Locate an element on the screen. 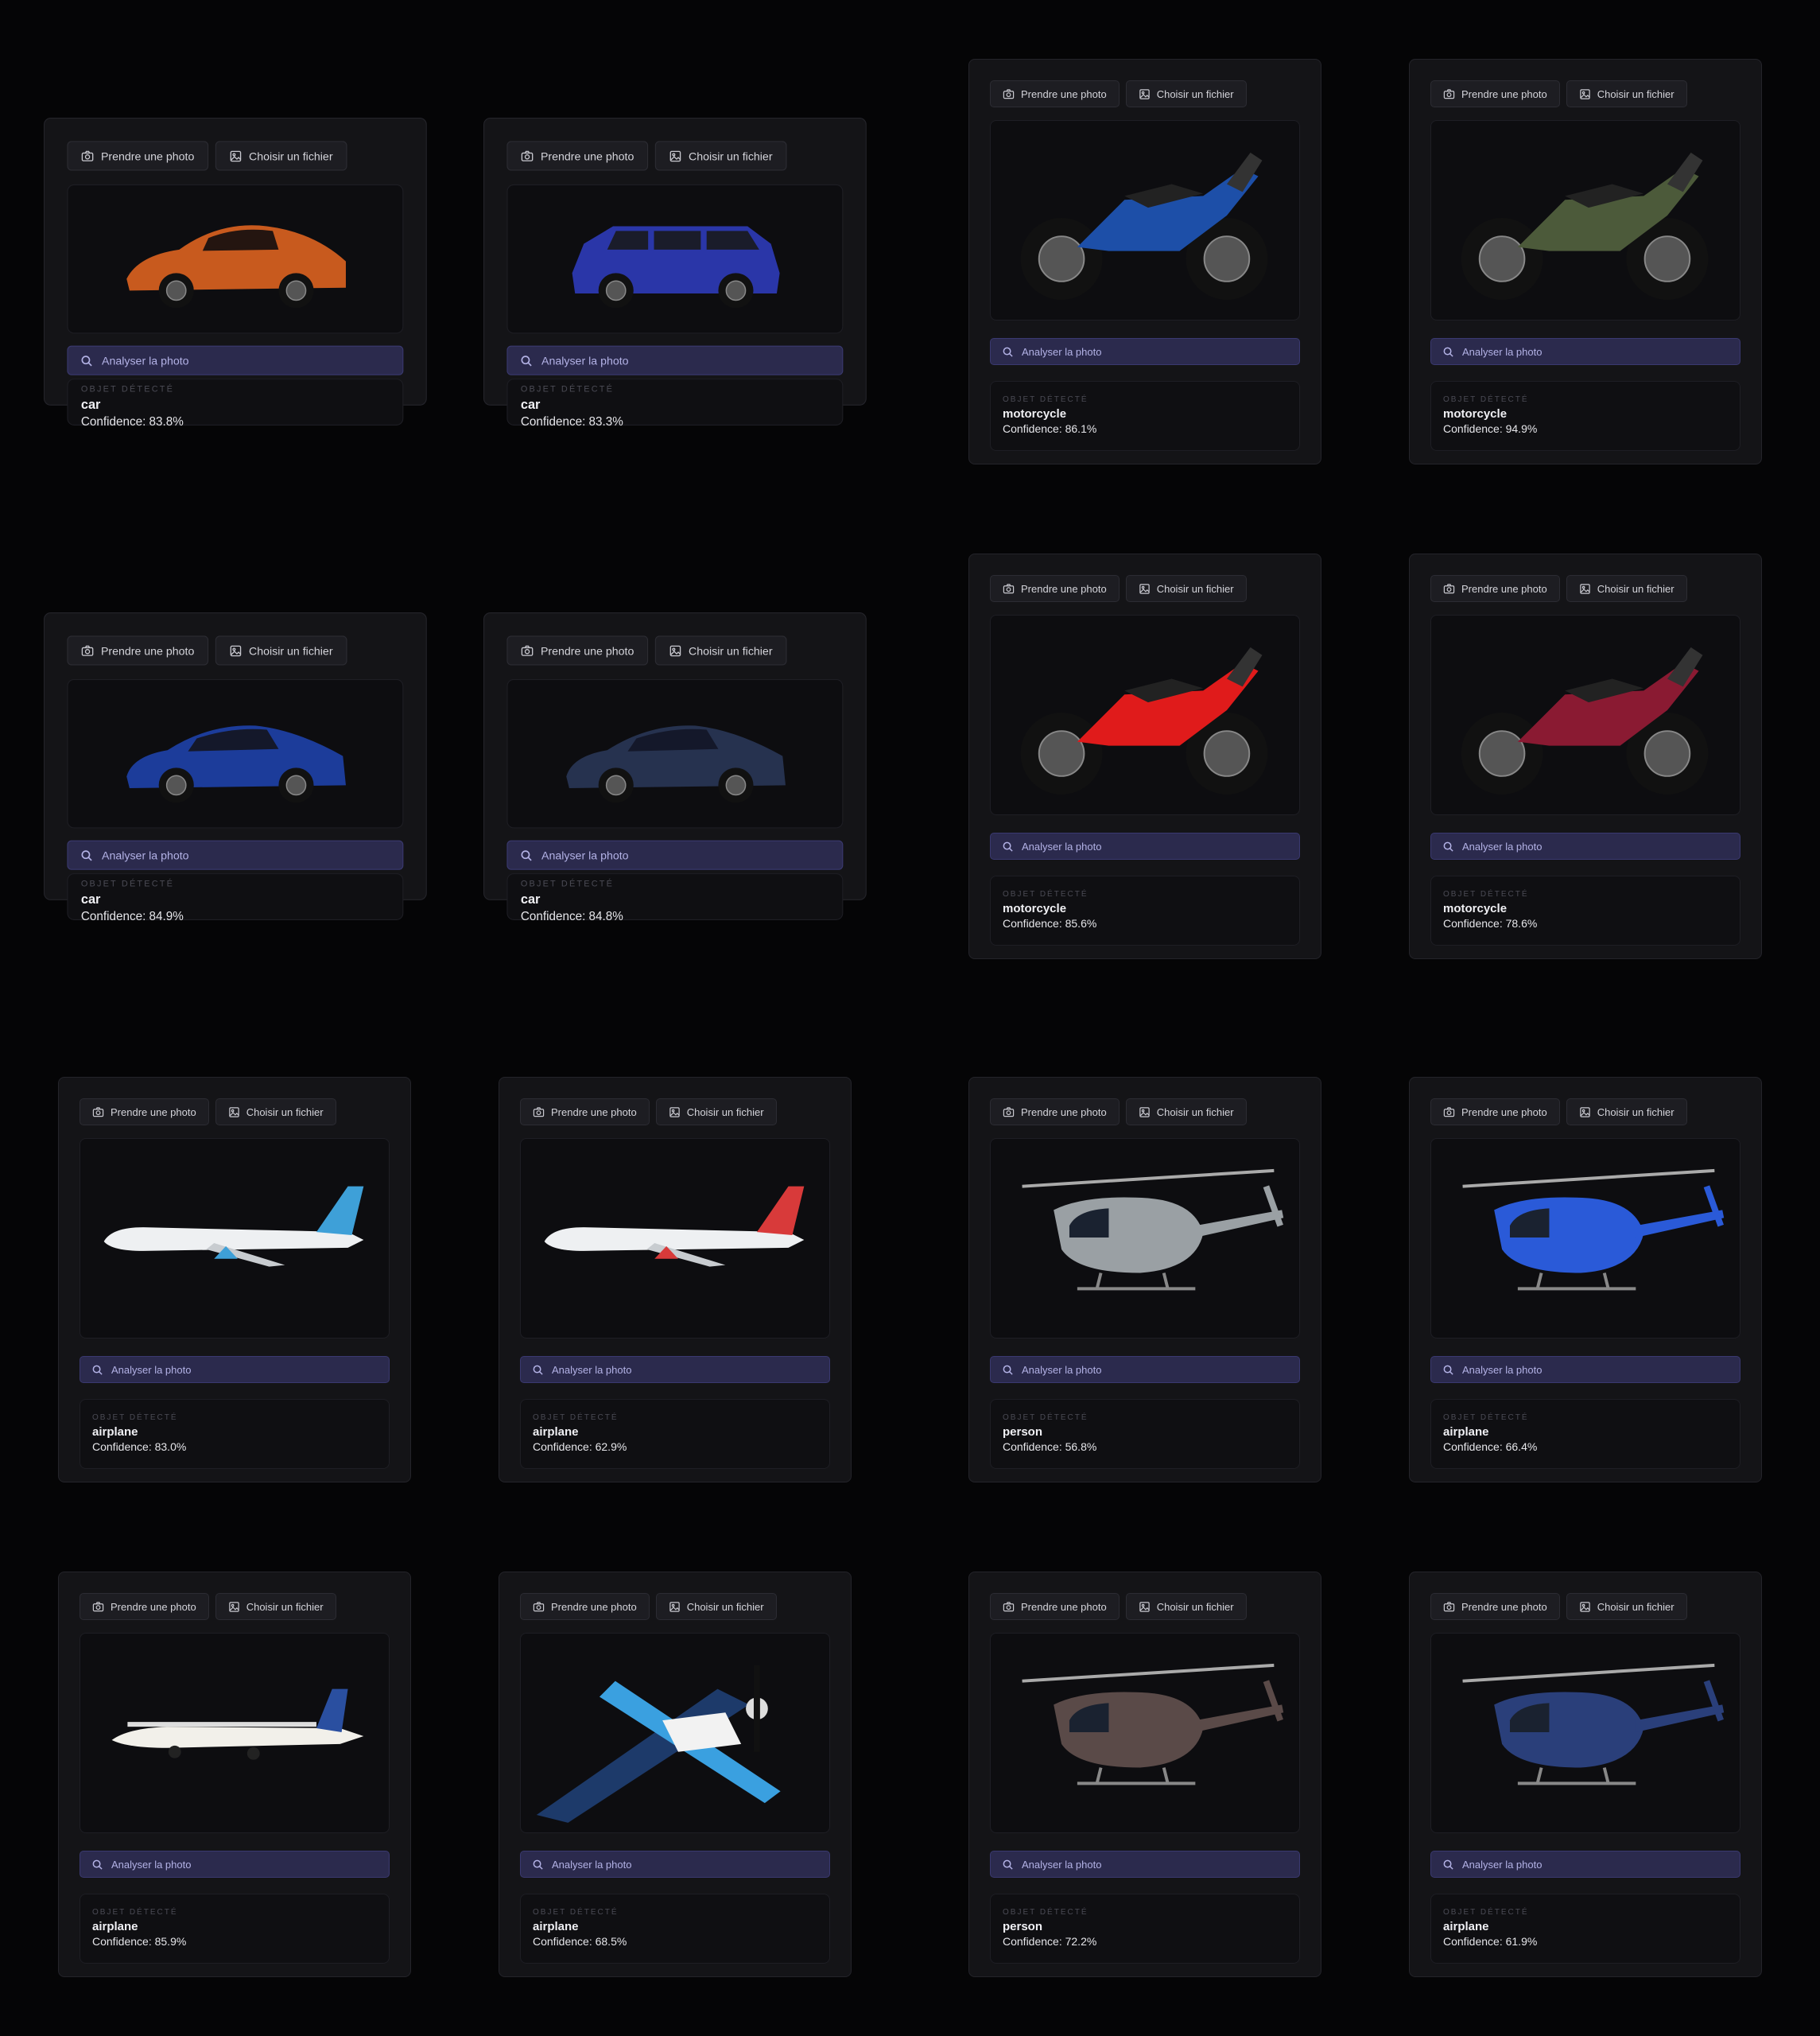  detection-confidence: Confidence: 72.2% is located at coordinates (1050, 1941).